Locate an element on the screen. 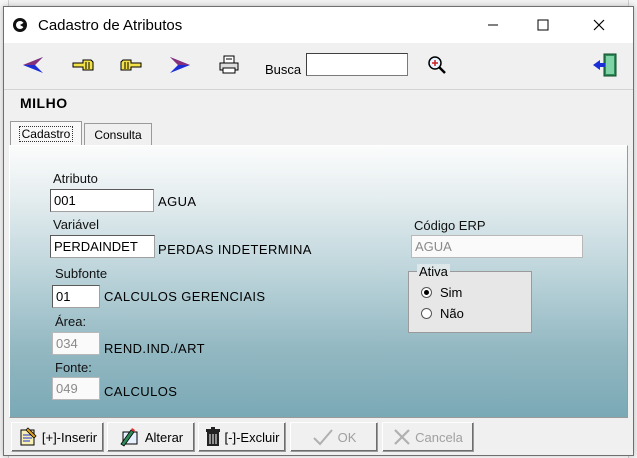 The width and height of the screenshot is (637, 458). ativa-group-title: Ativa is located at coordinates (433, 271).